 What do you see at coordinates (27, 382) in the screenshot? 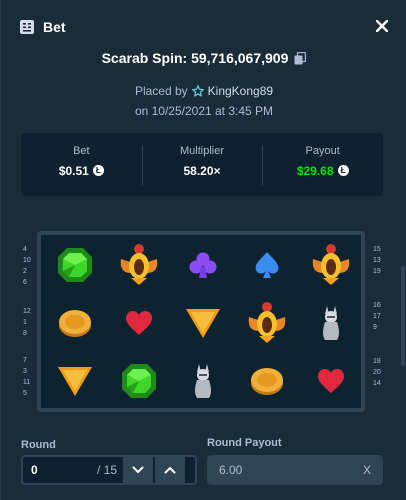
I see `payline-number: 11` at bounding box center [27, 382].